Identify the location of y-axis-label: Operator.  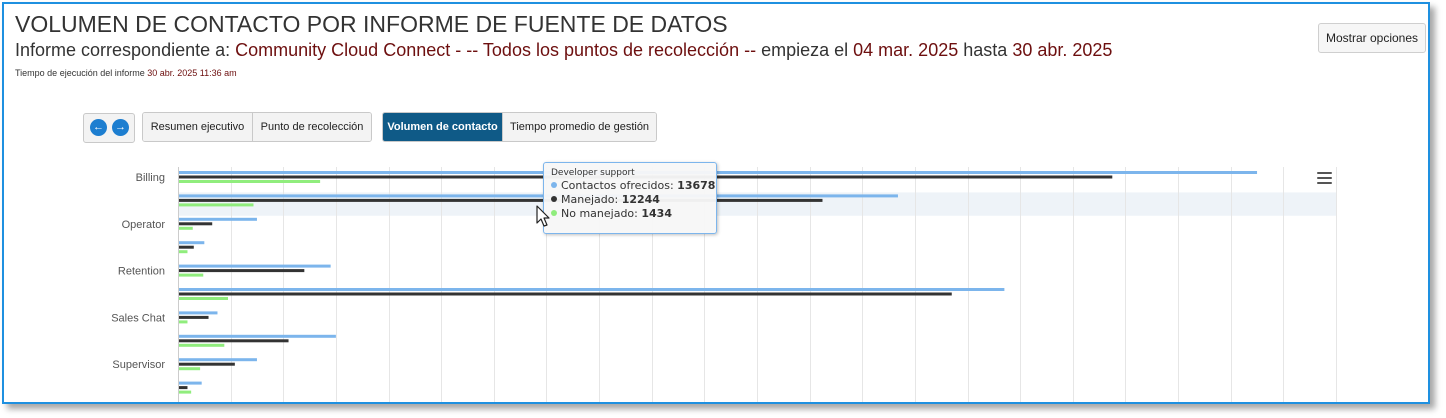
(144, 225).